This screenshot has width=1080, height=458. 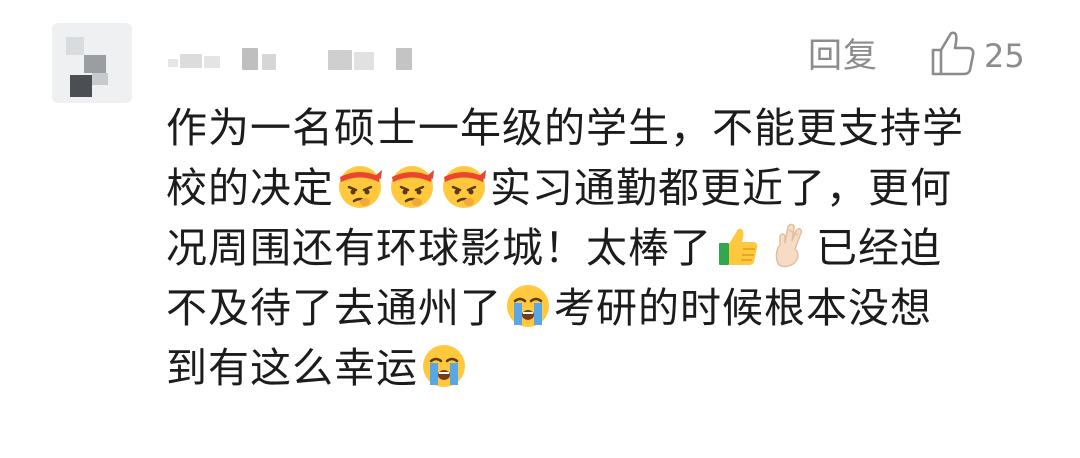 What do you see at coordinates (298, 58) in the screenshot?
I see `username-blurred` at bounding box center [298, 58].